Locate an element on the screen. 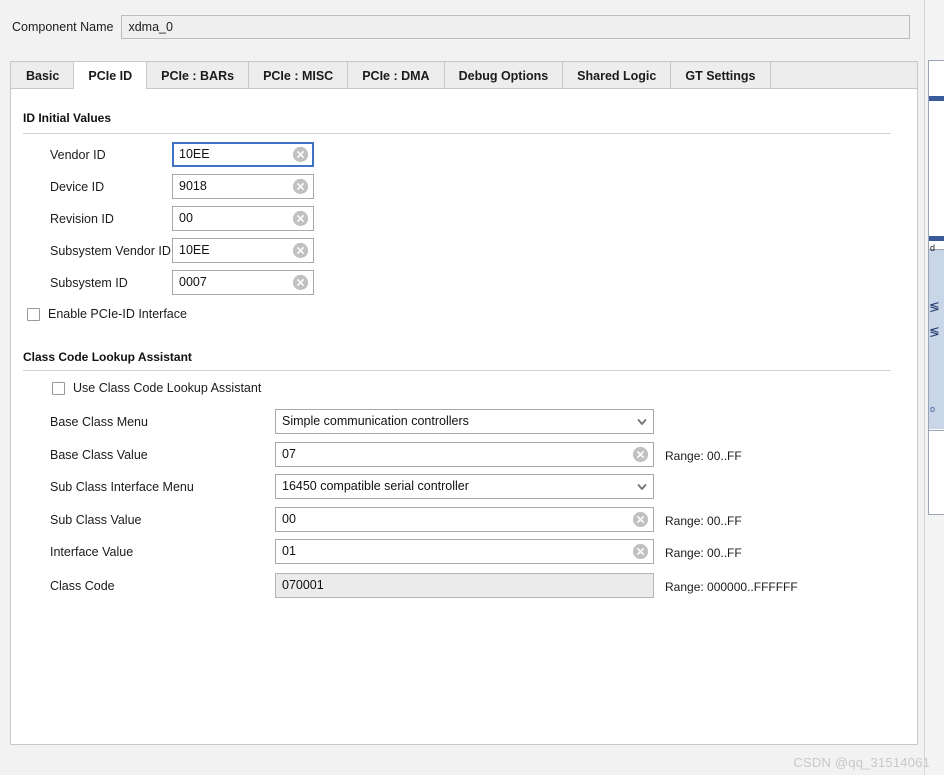 This screenshot has width=944, height=775. background-window-titlebar-mid is located at coordinates (936, 238).